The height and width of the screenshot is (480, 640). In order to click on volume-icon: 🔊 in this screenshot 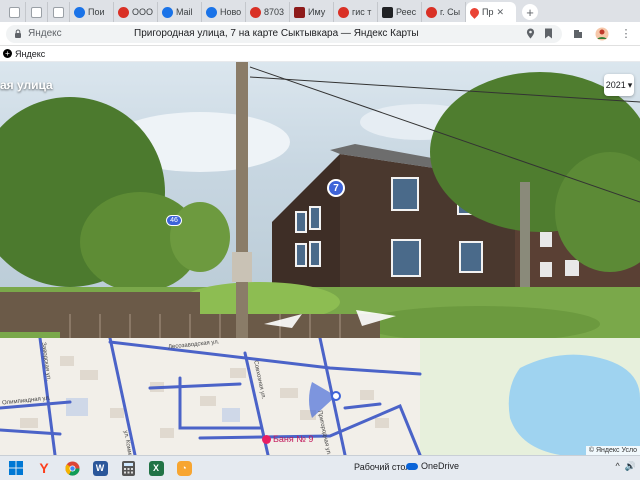, I will do `click(630, 466)`.